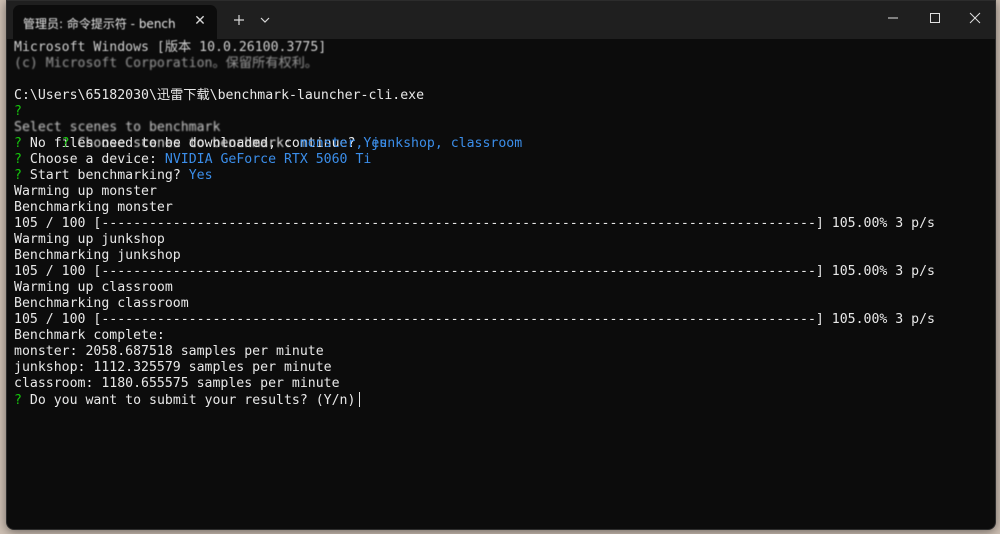 The width and height of the screenshot is (1000, 534). What do you see at coordinates (93, 207) in the screenshot?
I see `output-line: Benchmarking monster` at bounding box center [93, 207].